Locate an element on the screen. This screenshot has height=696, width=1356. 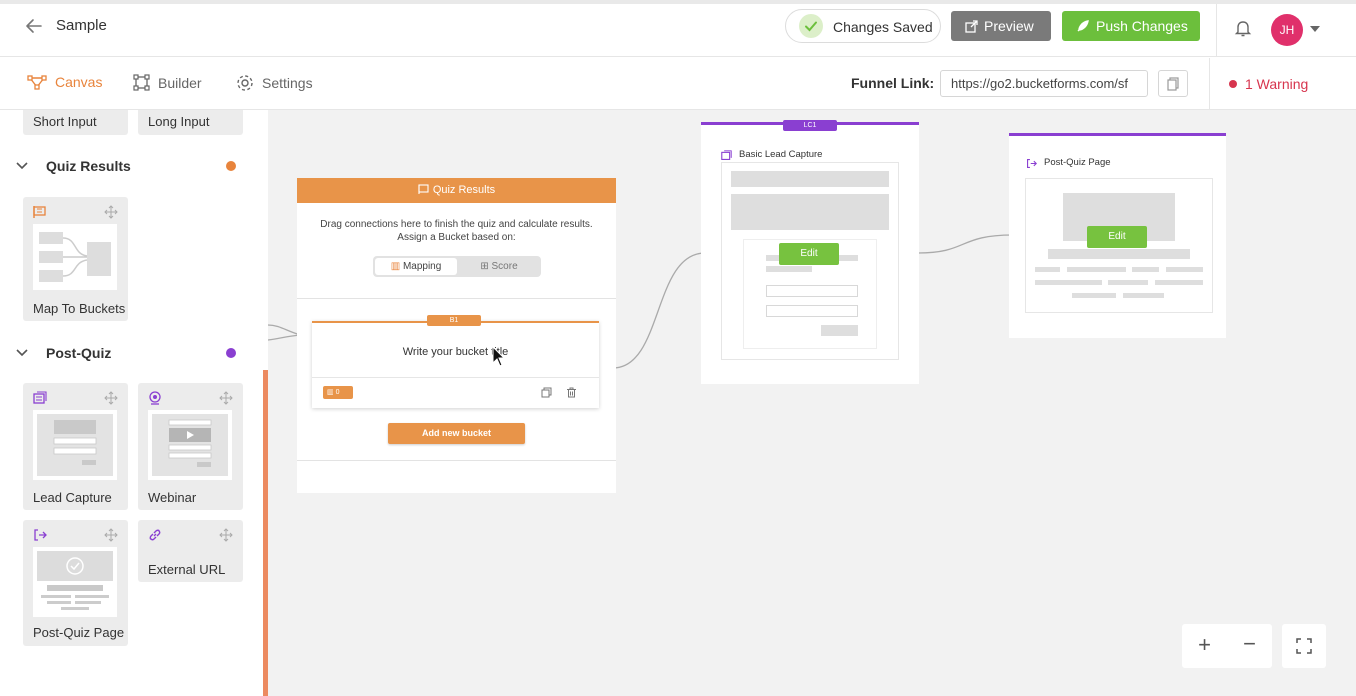
section-title-quiz-results: Quiz Results is located at coordinates (88, 166).